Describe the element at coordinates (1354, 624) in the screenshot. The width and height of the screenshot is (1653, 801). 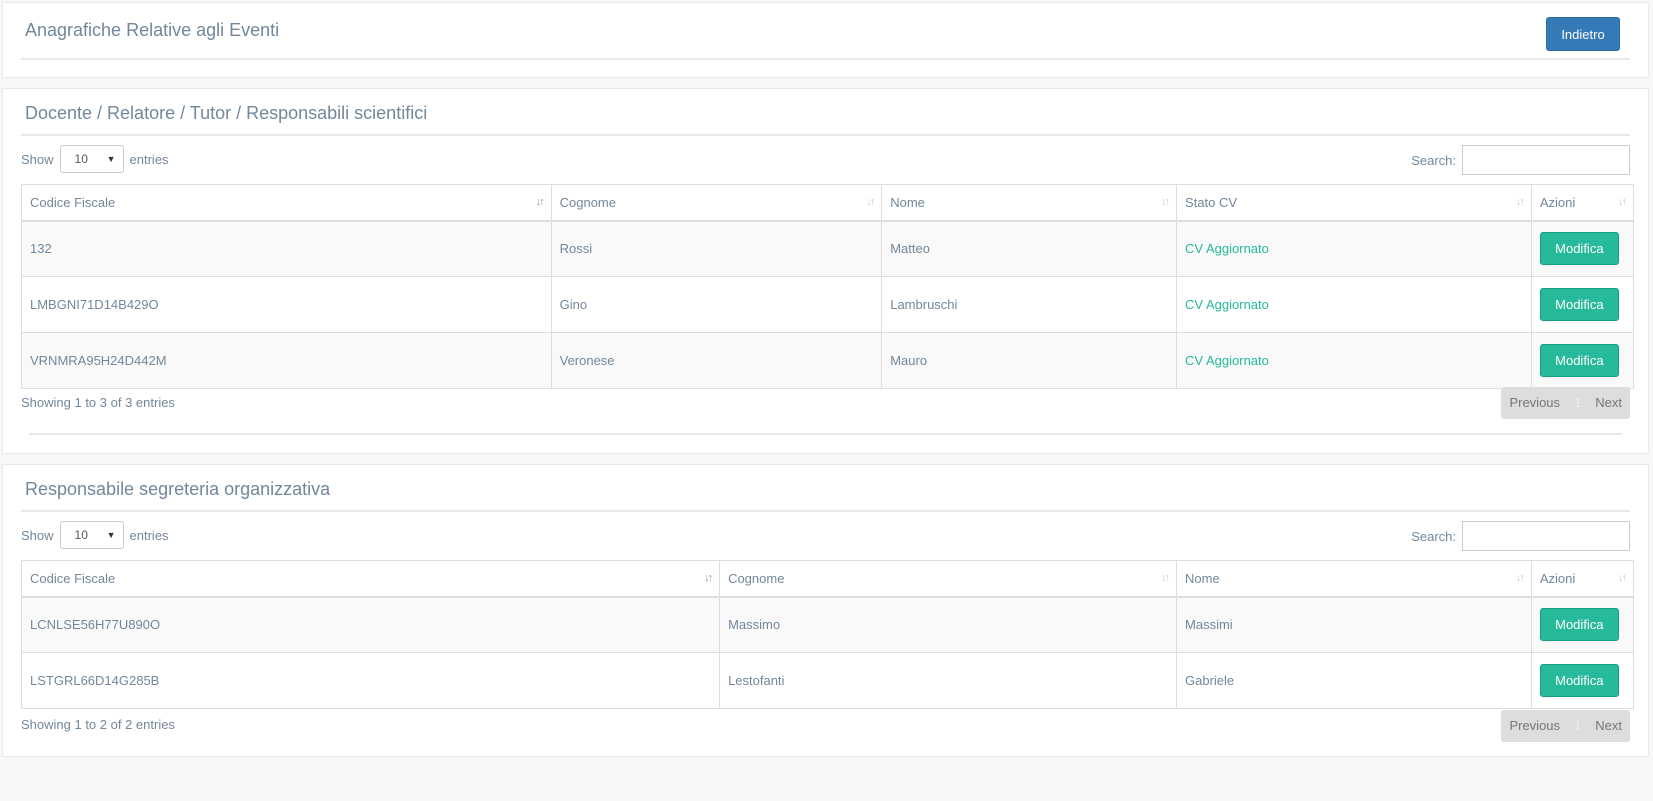
I see `cell-nome: Massimi` at that location.